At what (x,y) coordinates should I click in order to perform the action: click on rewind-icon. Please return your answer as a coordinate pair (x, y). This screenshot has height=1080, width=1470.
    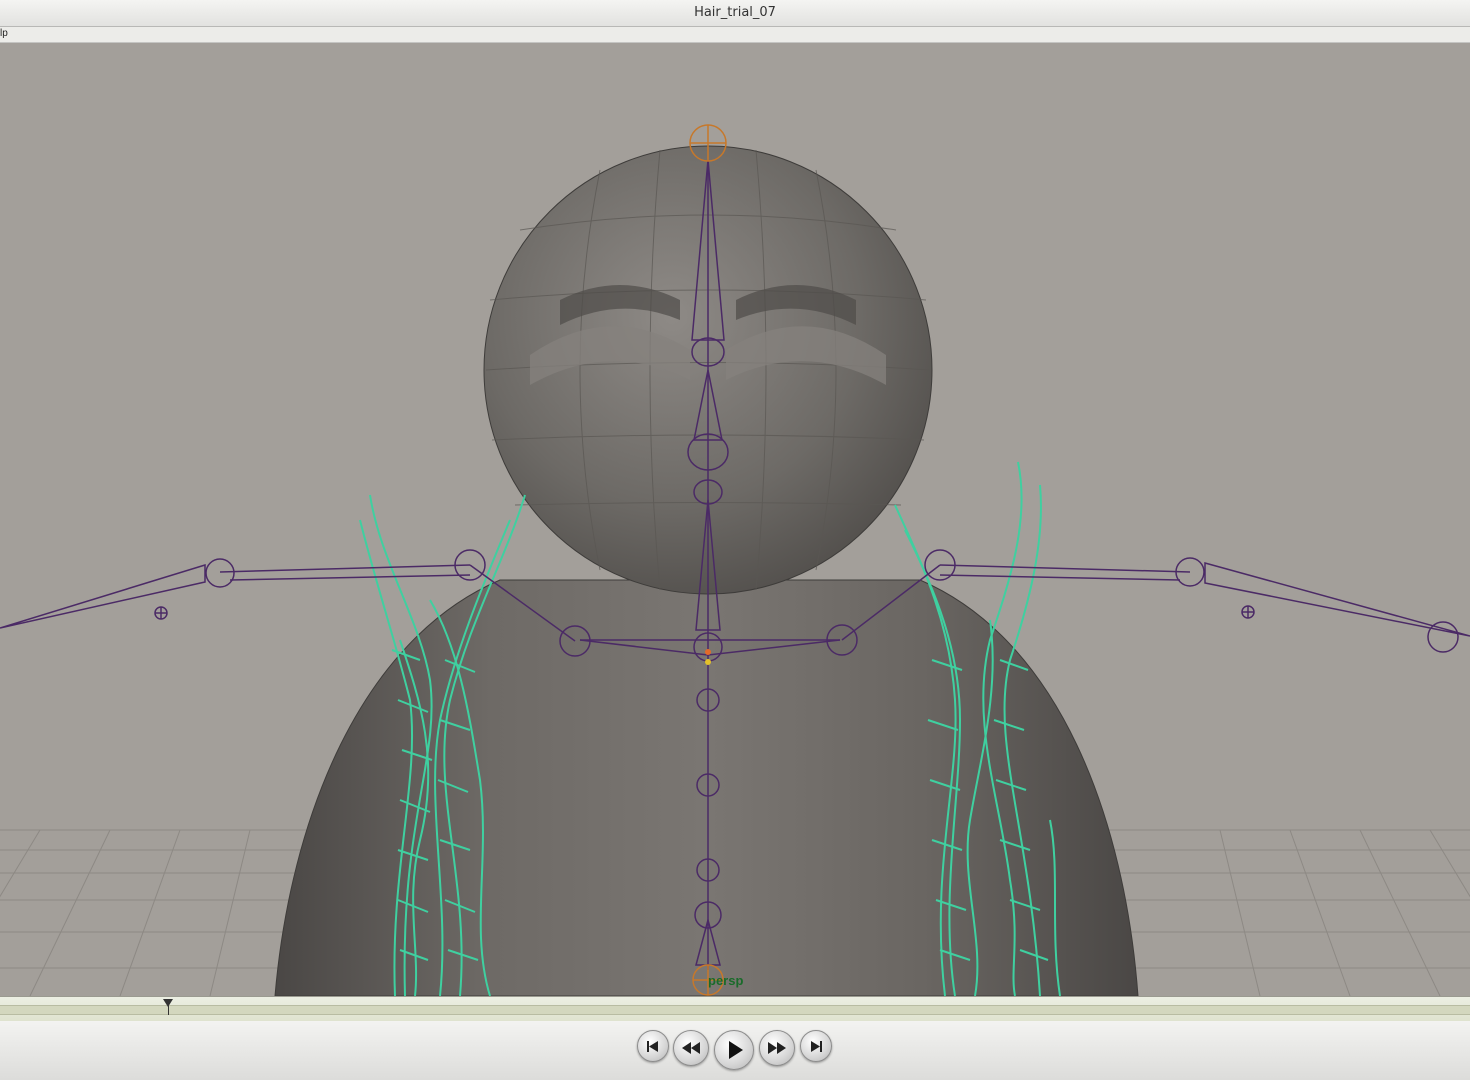
    Looking at the image, I should click on (691, 1048).